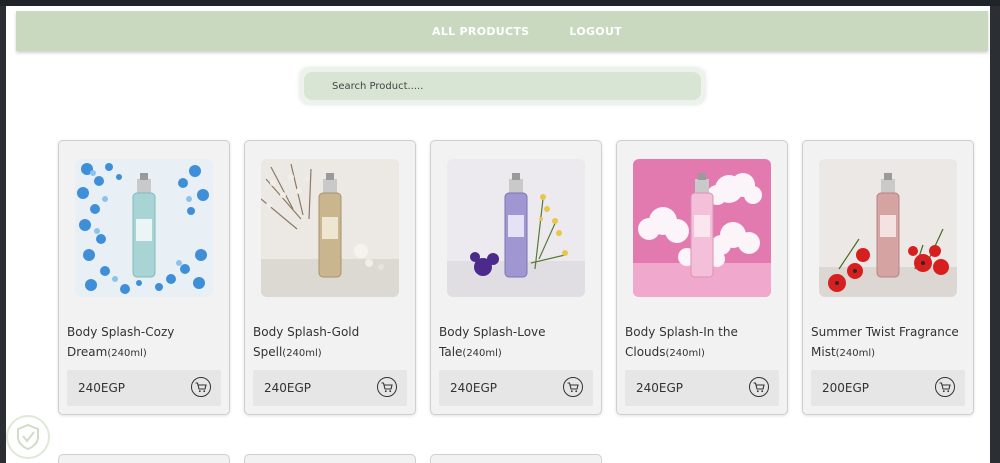  I want to click on product-title: Body Splash-In the Clouds(240ml), so click(705, 343).